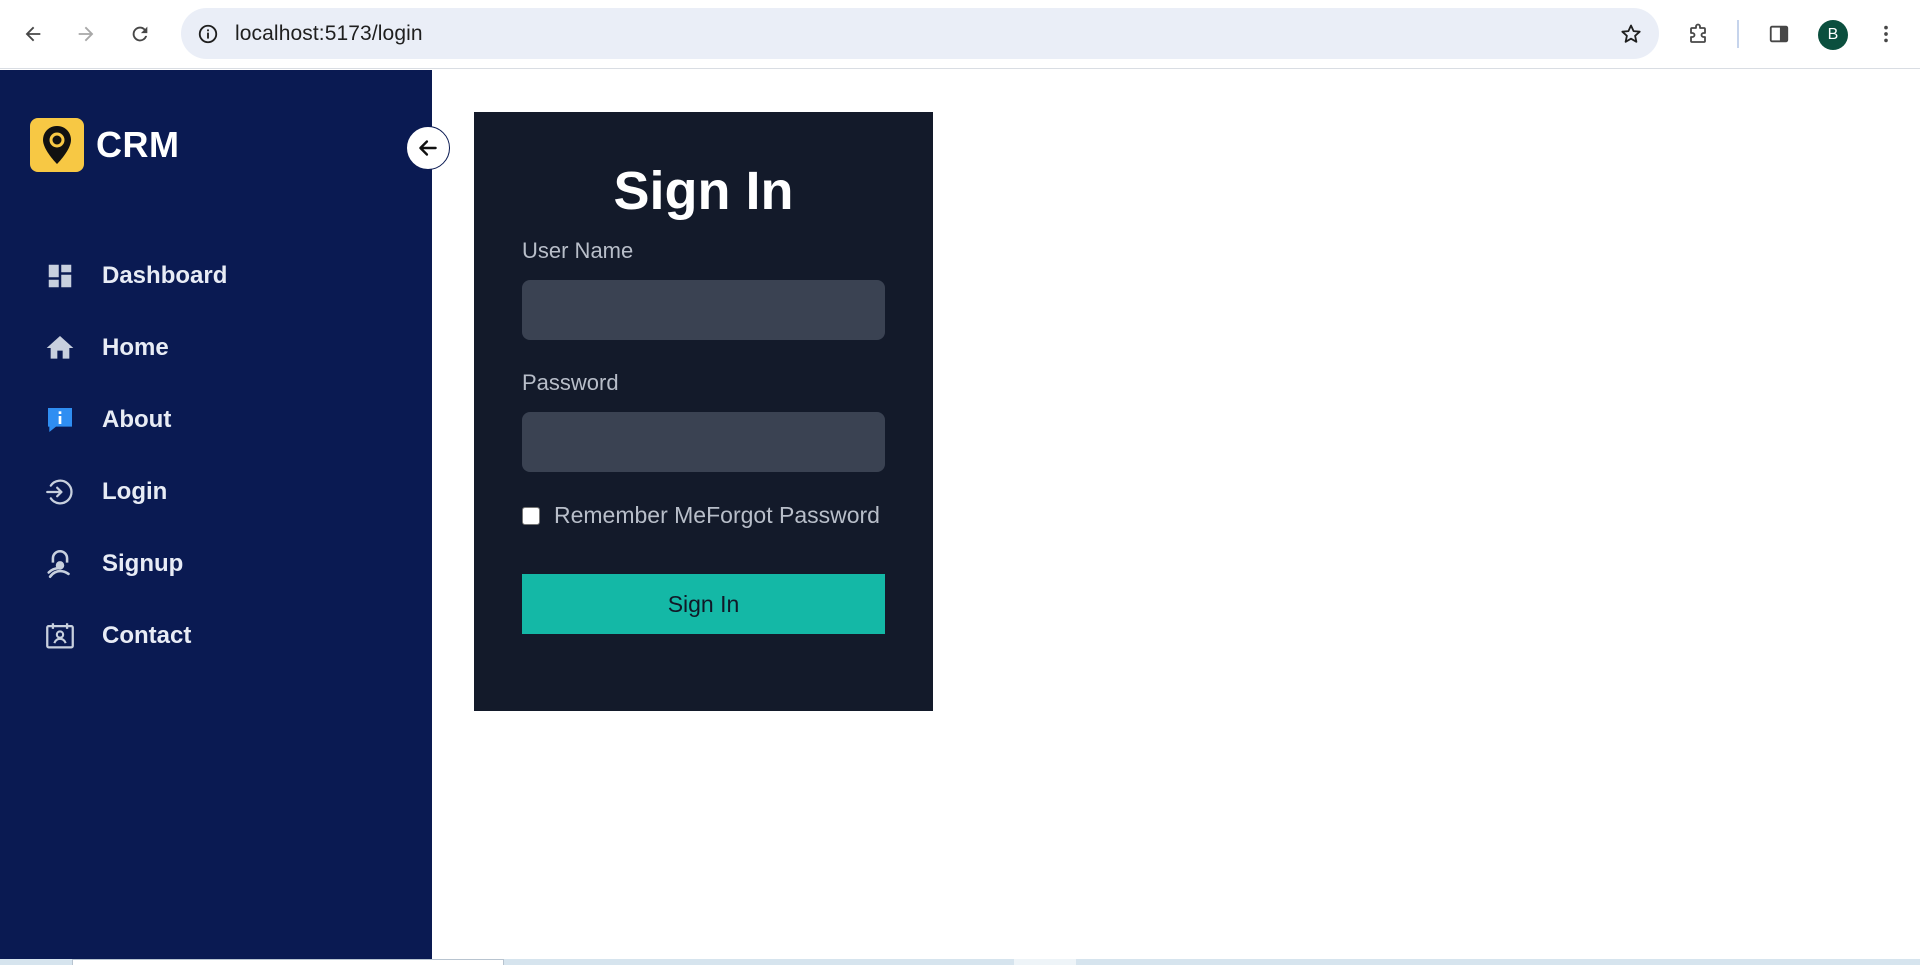 The width and height of the screenshot is (1920, 965). I want to click on side-panel-button, so click(1779, 34).